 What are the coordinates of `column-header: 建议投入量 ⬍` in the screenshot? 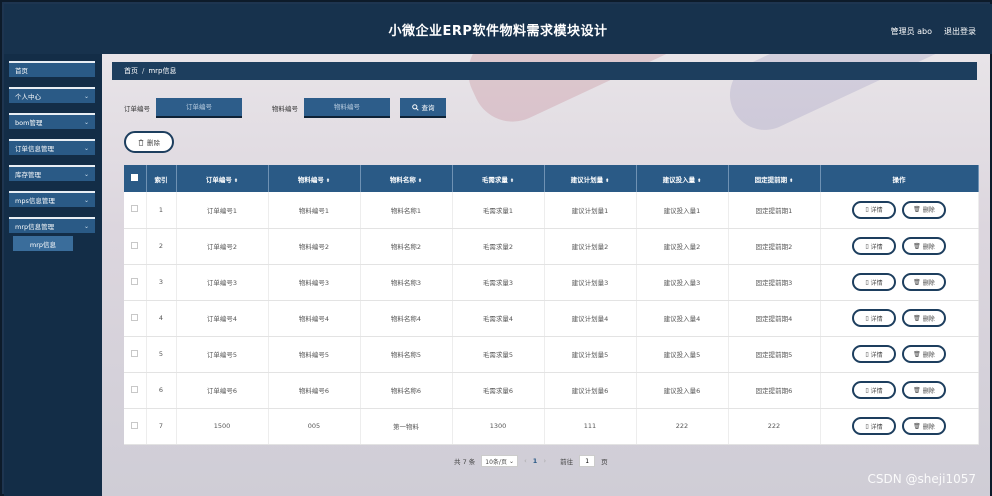 It's located at (682, 178).